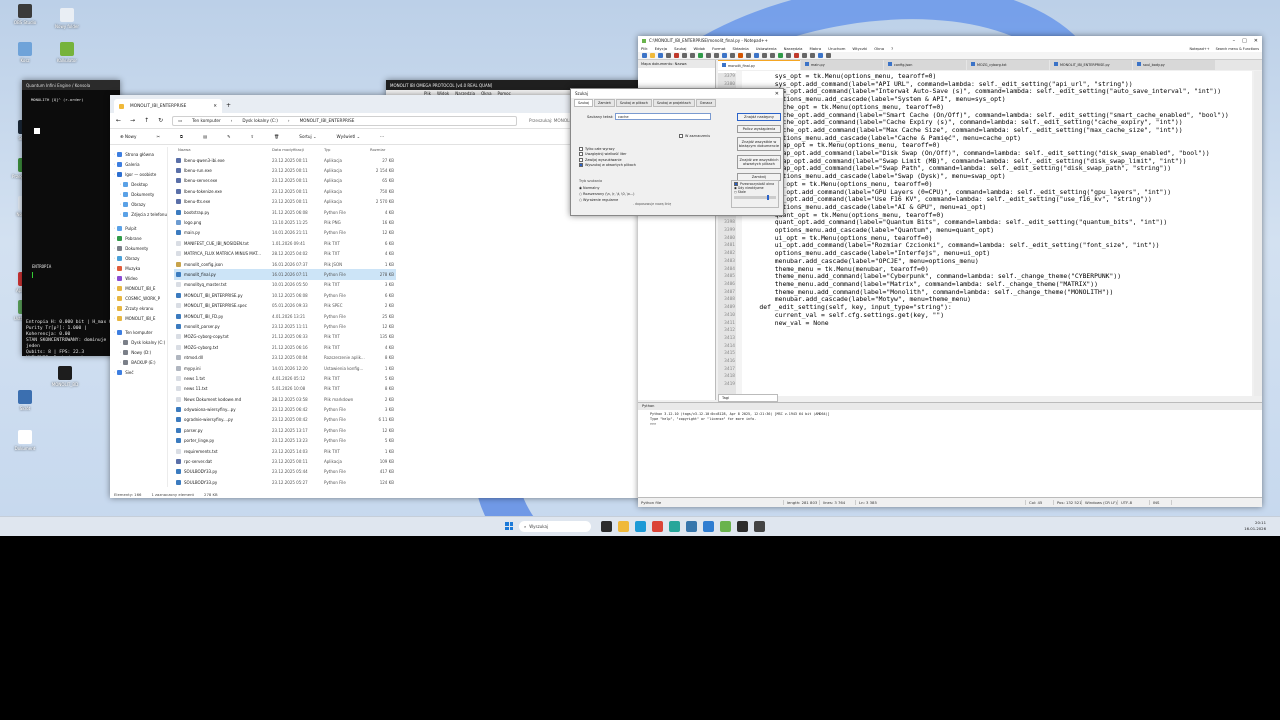 The image size is (1280, 720). I want to click on npp-menu-item: Plik, so click(644, 48).